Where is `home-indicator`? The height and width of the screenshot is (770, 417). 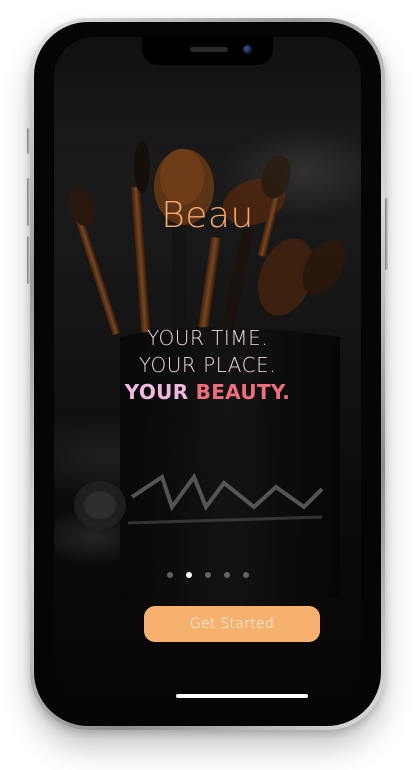 home-indicator is located at coordinates (242, 696).